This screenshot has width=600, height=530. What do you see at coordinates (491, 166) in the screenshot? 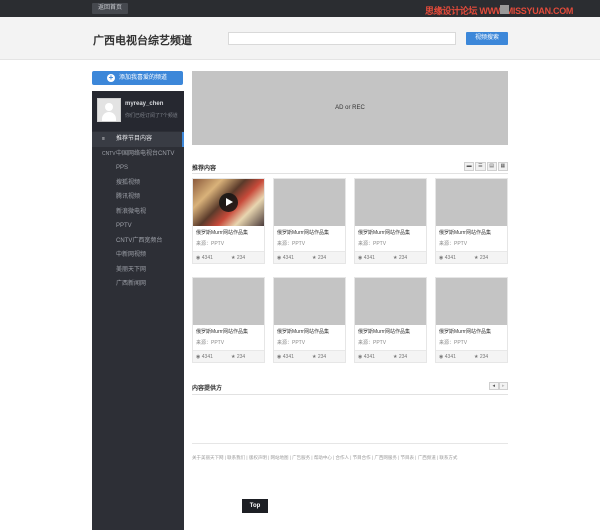
I see `view-mode-3-button: ▤` at bounding box center [491, 166].